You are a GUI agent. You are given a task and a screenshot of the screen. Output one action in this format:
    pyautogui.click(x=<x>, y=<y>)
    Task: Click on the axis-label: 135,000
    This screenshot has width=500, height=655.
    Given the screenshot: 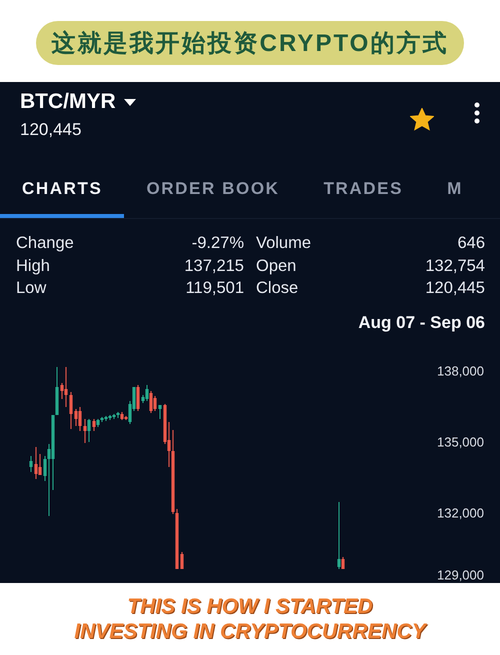 What is the action you would take?
    pyautogui.click(x=460, y=441)
    